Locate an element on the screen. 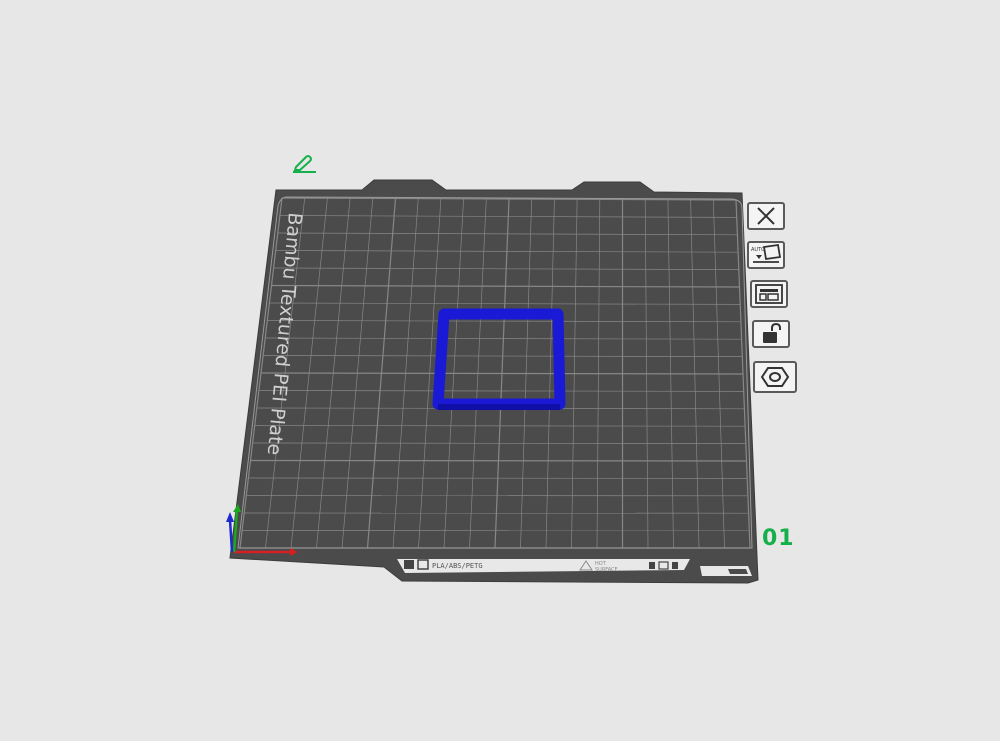 The image size is (1000, 741). close-plate-button is located at coordinates (766, 216).